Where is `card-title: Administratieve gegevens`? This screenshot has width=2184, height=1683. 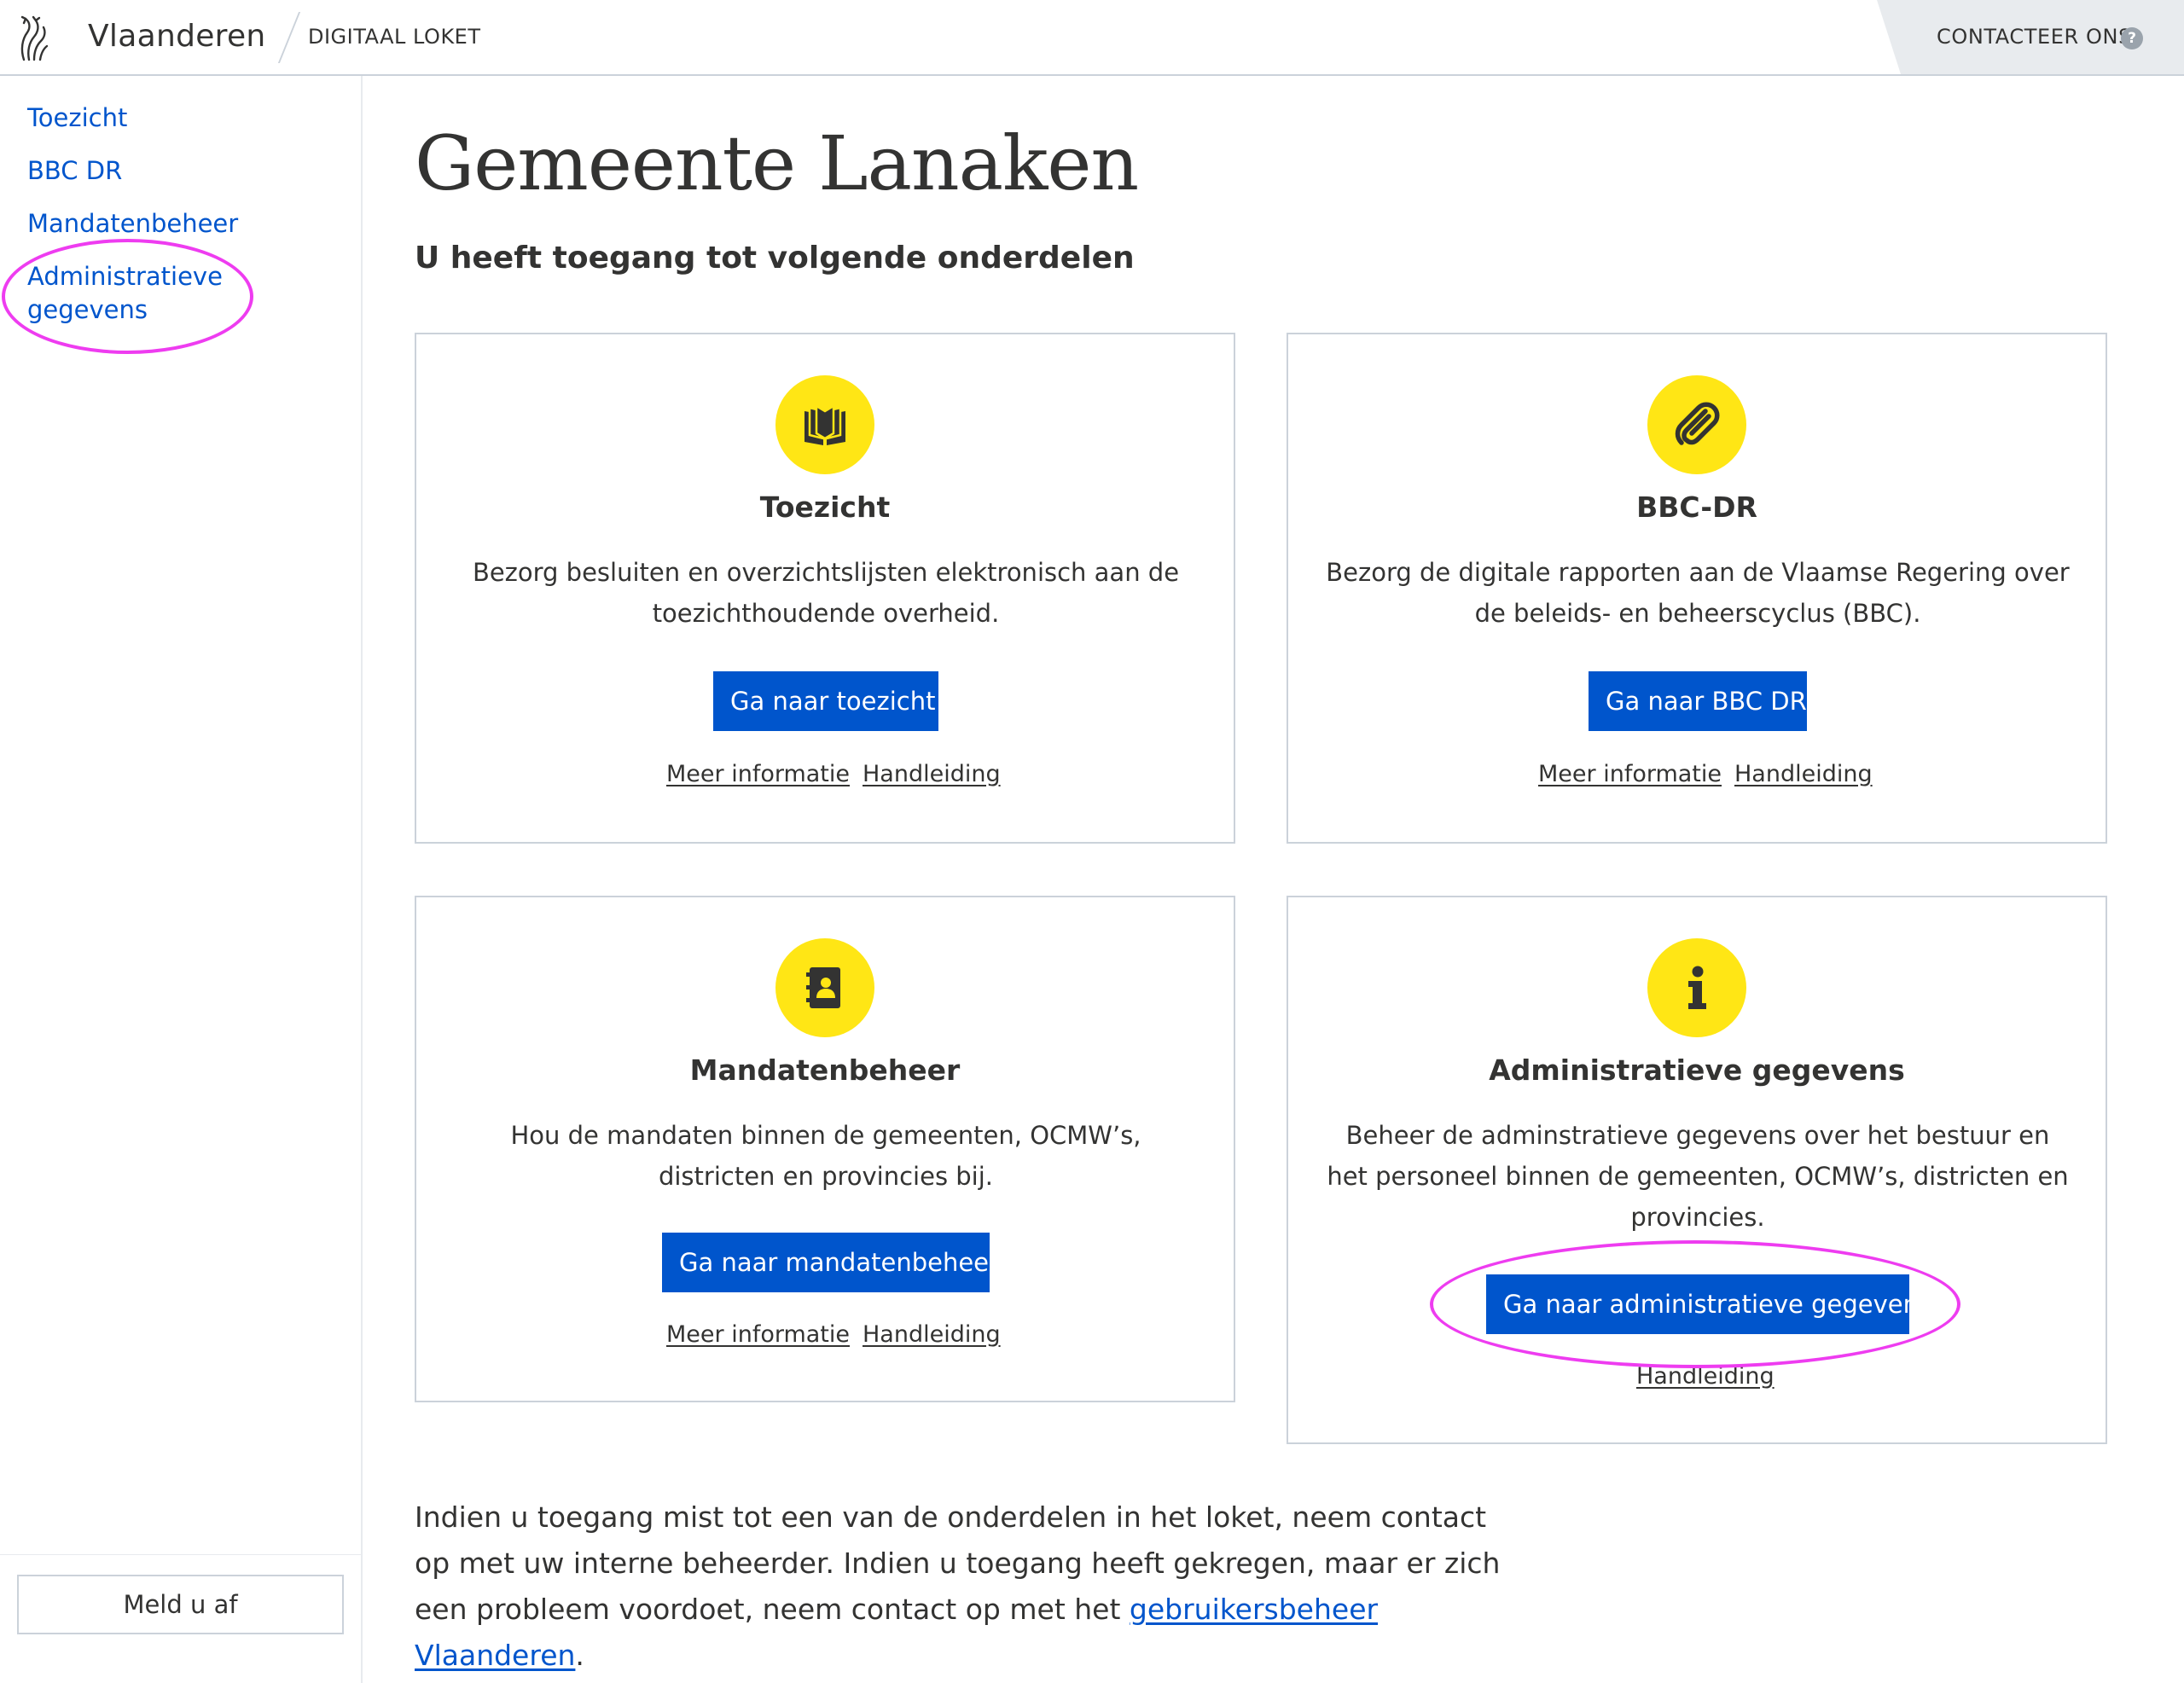
card-title: Administratieve gegevens is located at coordinates (1697, 1070).